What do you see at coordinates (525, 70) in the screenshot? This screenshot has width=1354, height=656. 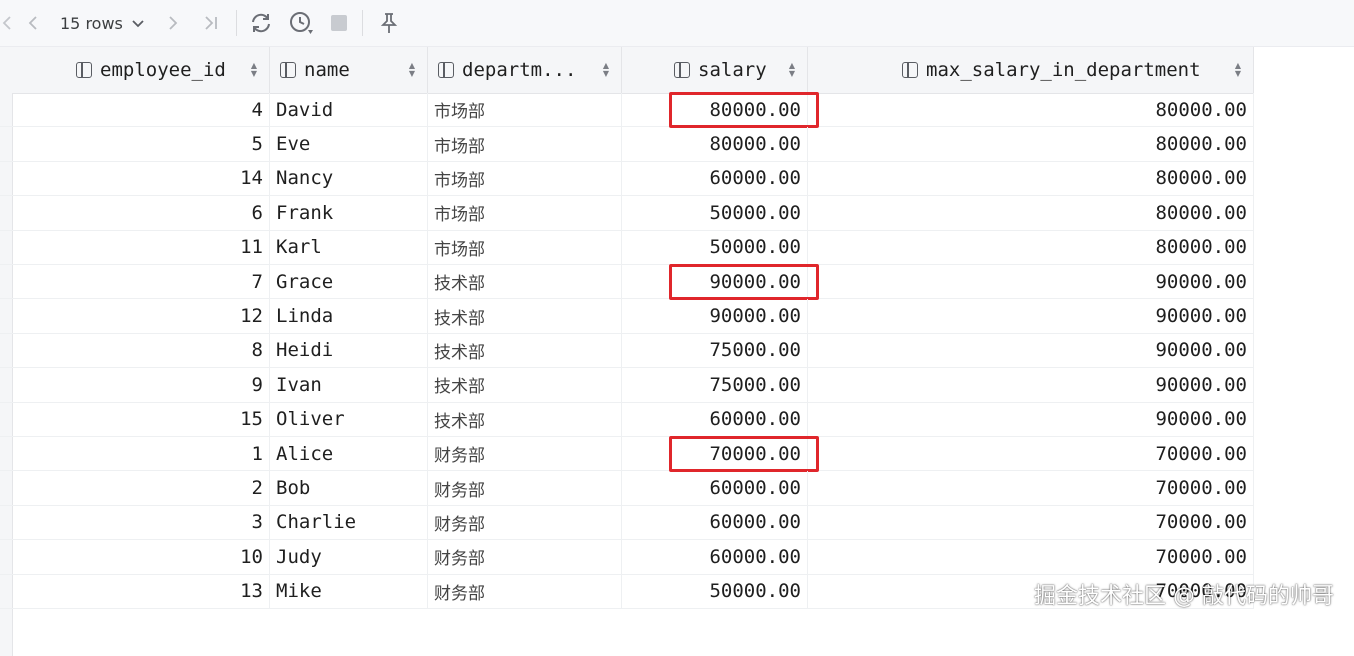 I see `column-header-department: departm... ▲ ▼` at bounding box center [525, 70].